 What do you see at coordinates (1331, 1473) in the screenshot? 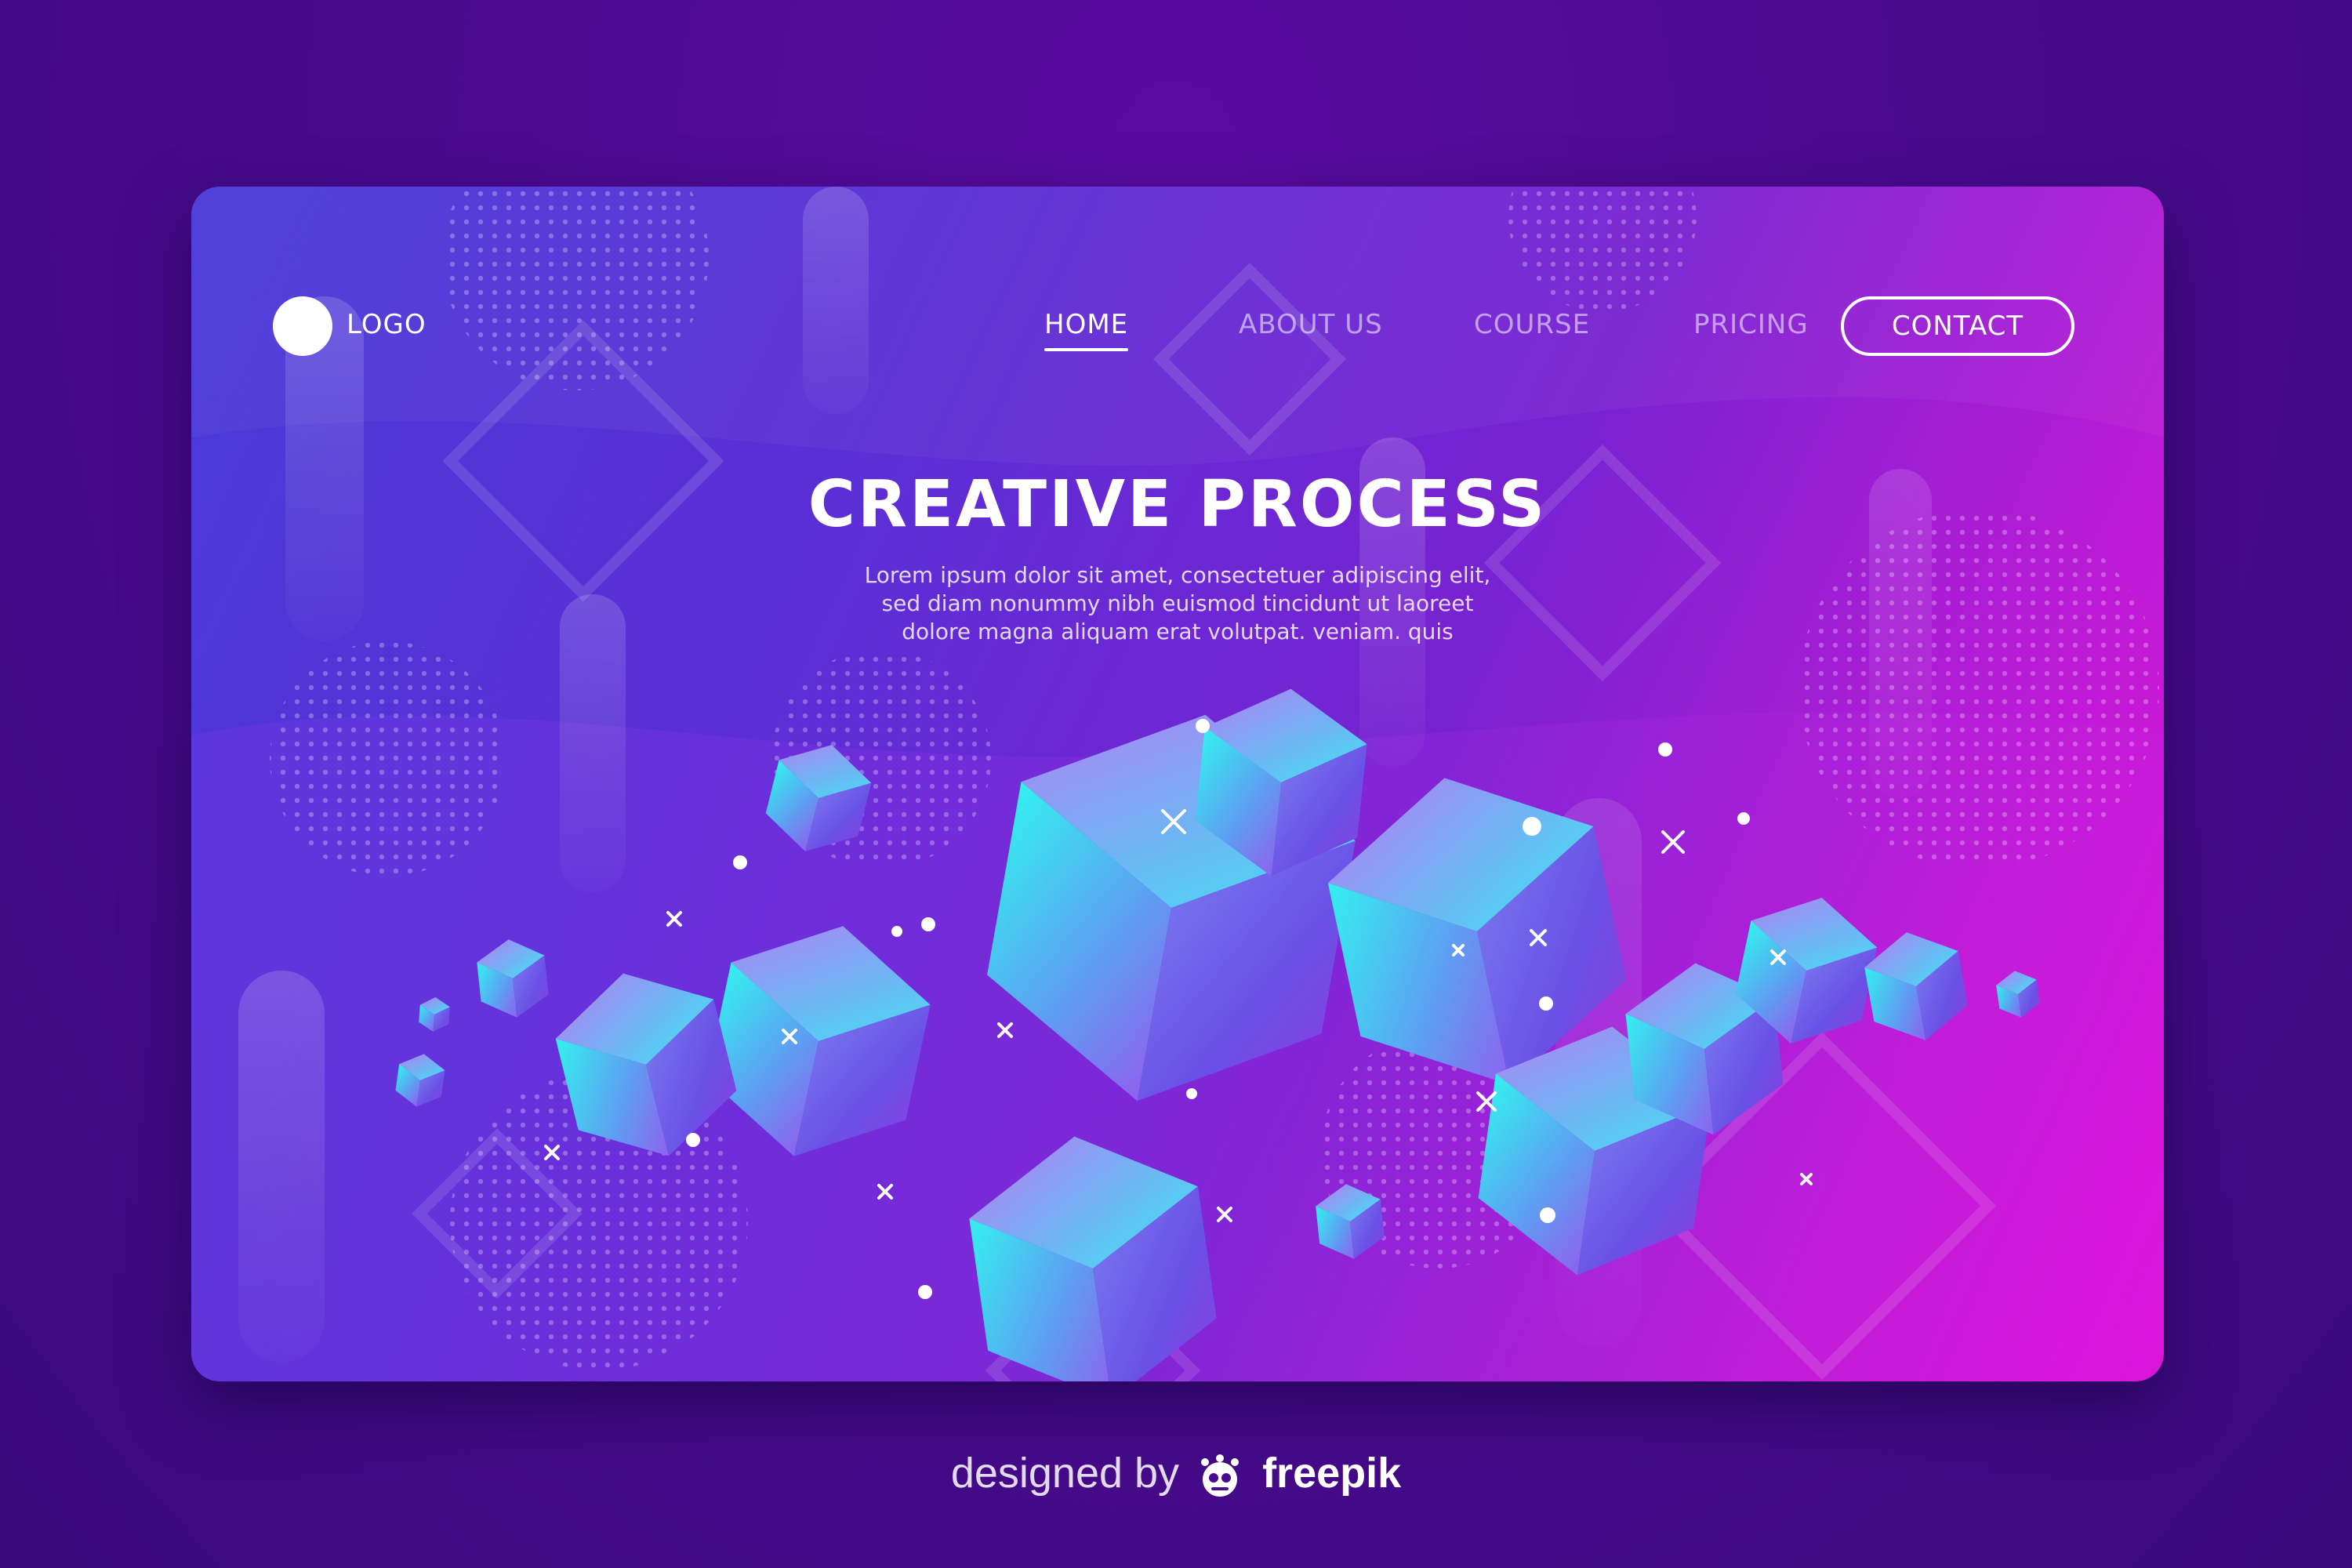
I see `freepik-brand: freepik` at bounding box center [1331, 1473].